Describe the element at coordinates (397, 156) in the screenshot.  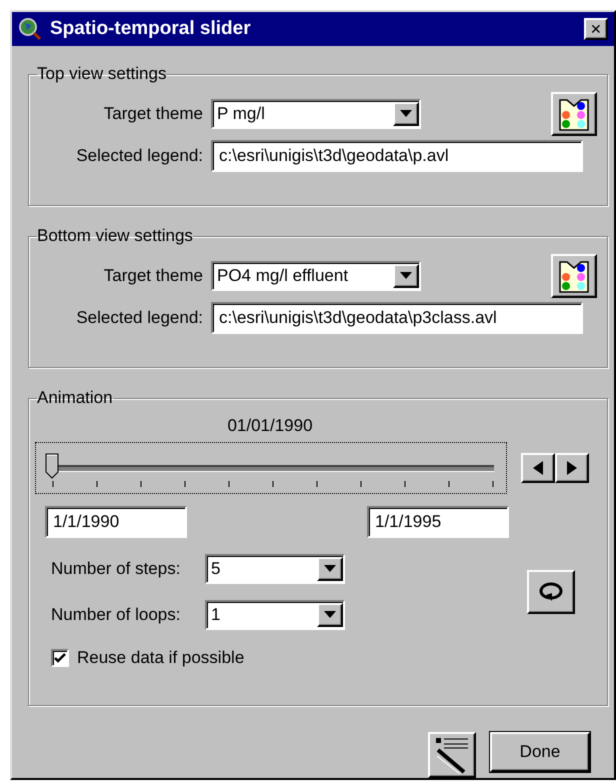
I see `legend-field: c:\esri\unigis\t3d\geodata\p.avl` at that location.